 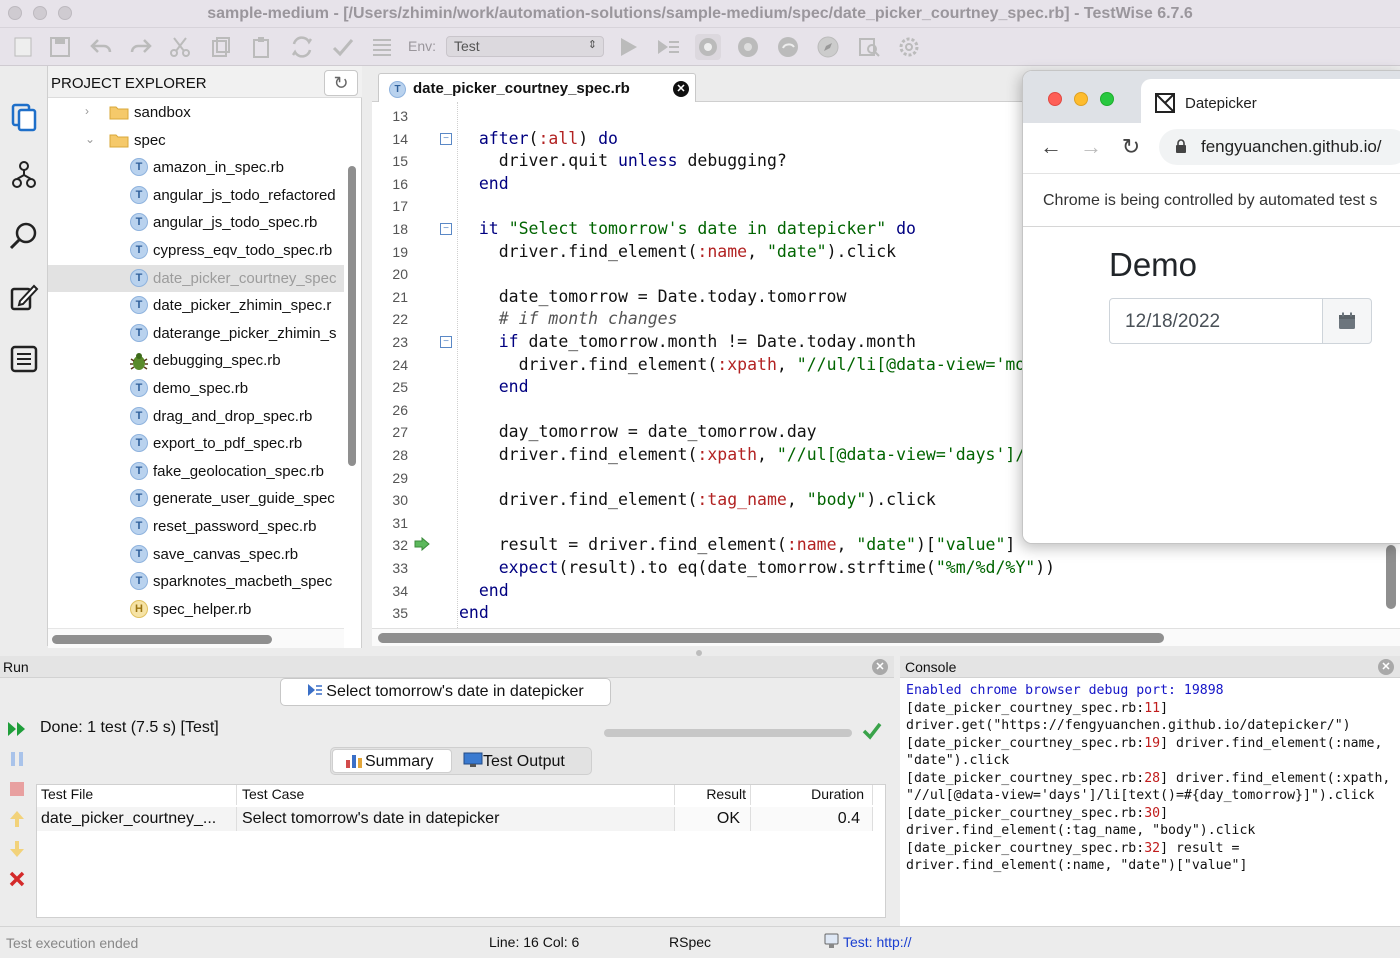 I want to click on arrow-up-icon, so click(x=17, y=819).